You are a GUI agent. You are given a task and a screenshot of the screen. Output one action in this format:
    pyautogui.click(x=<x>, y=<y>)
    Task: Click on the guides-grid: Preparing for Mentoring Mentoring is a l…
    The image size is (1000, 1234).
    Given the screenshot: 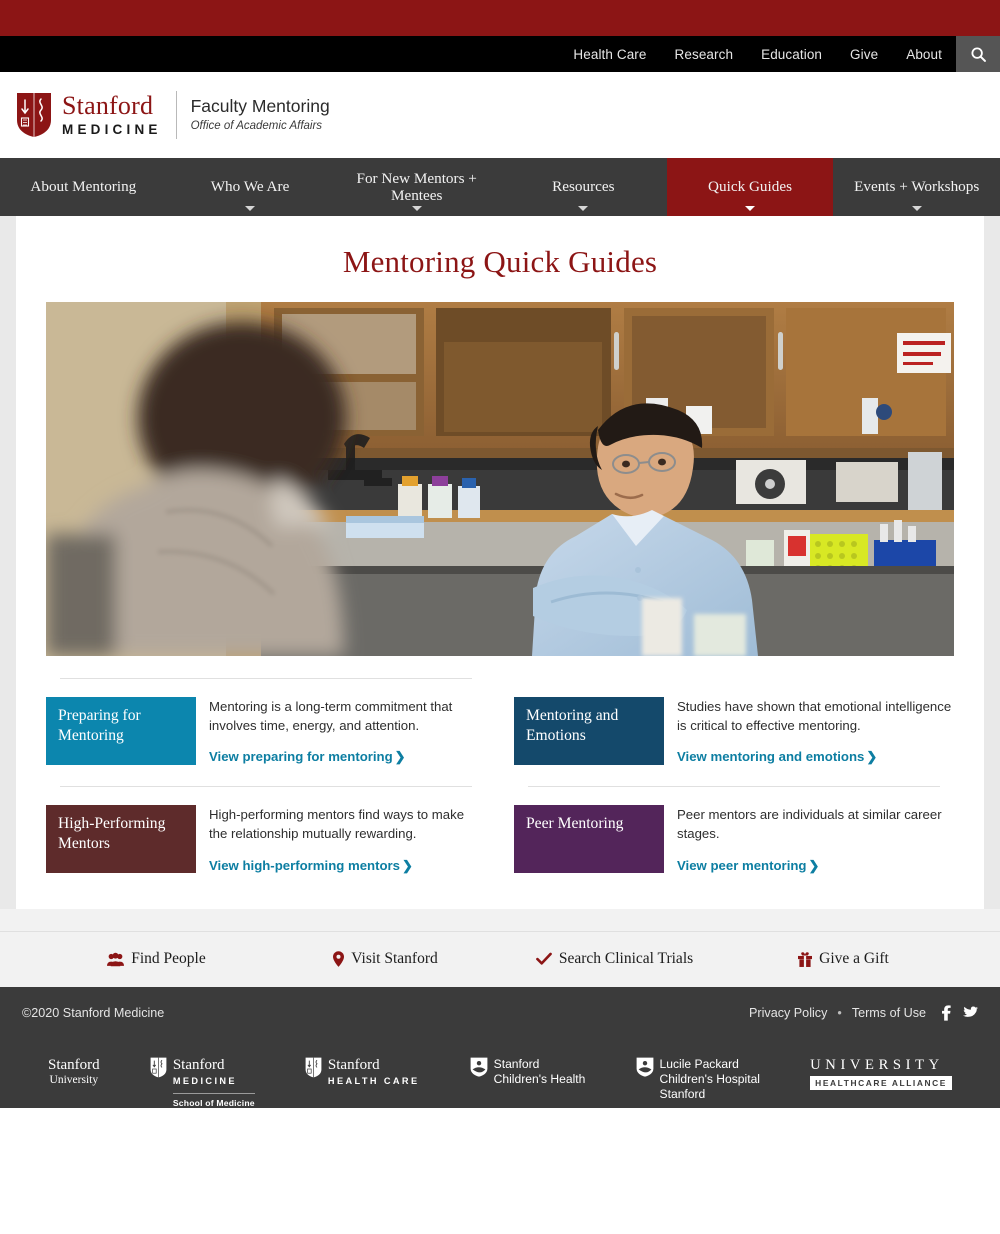 What is the action you would take?
    pyautogui.click(x=500, y=776)
    